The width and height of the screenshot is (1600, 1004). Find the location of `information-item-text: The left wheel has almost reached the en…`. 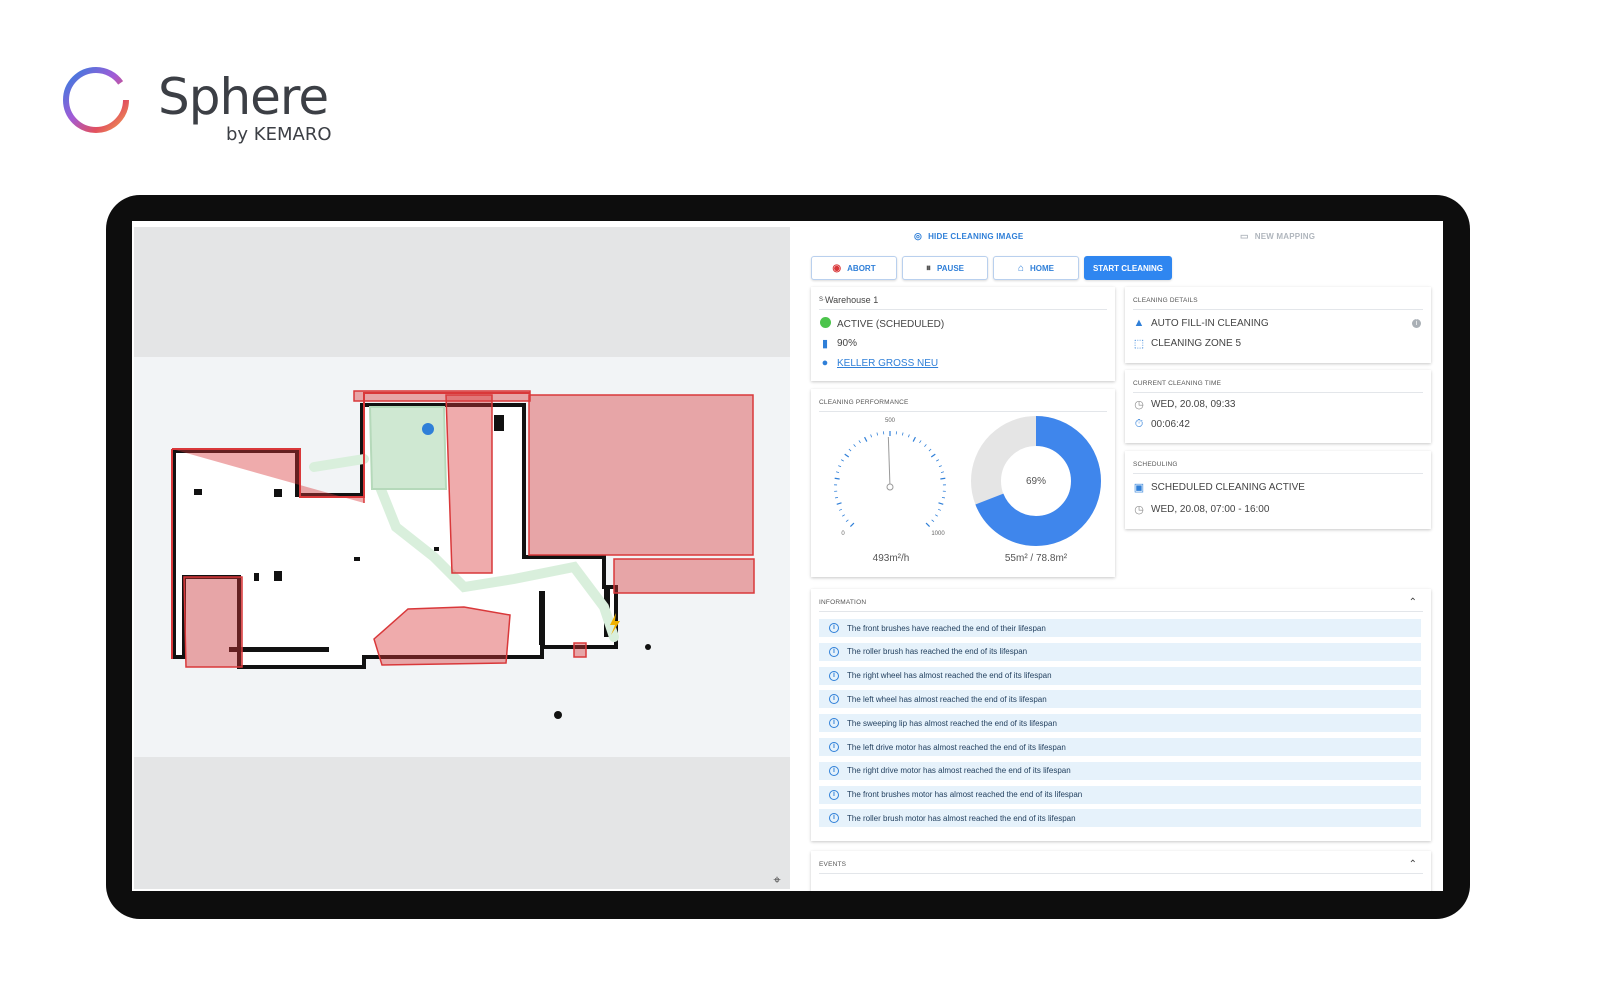

information-item-text: The left wheel has almost reached the en… is located at coordinates (947, 699).